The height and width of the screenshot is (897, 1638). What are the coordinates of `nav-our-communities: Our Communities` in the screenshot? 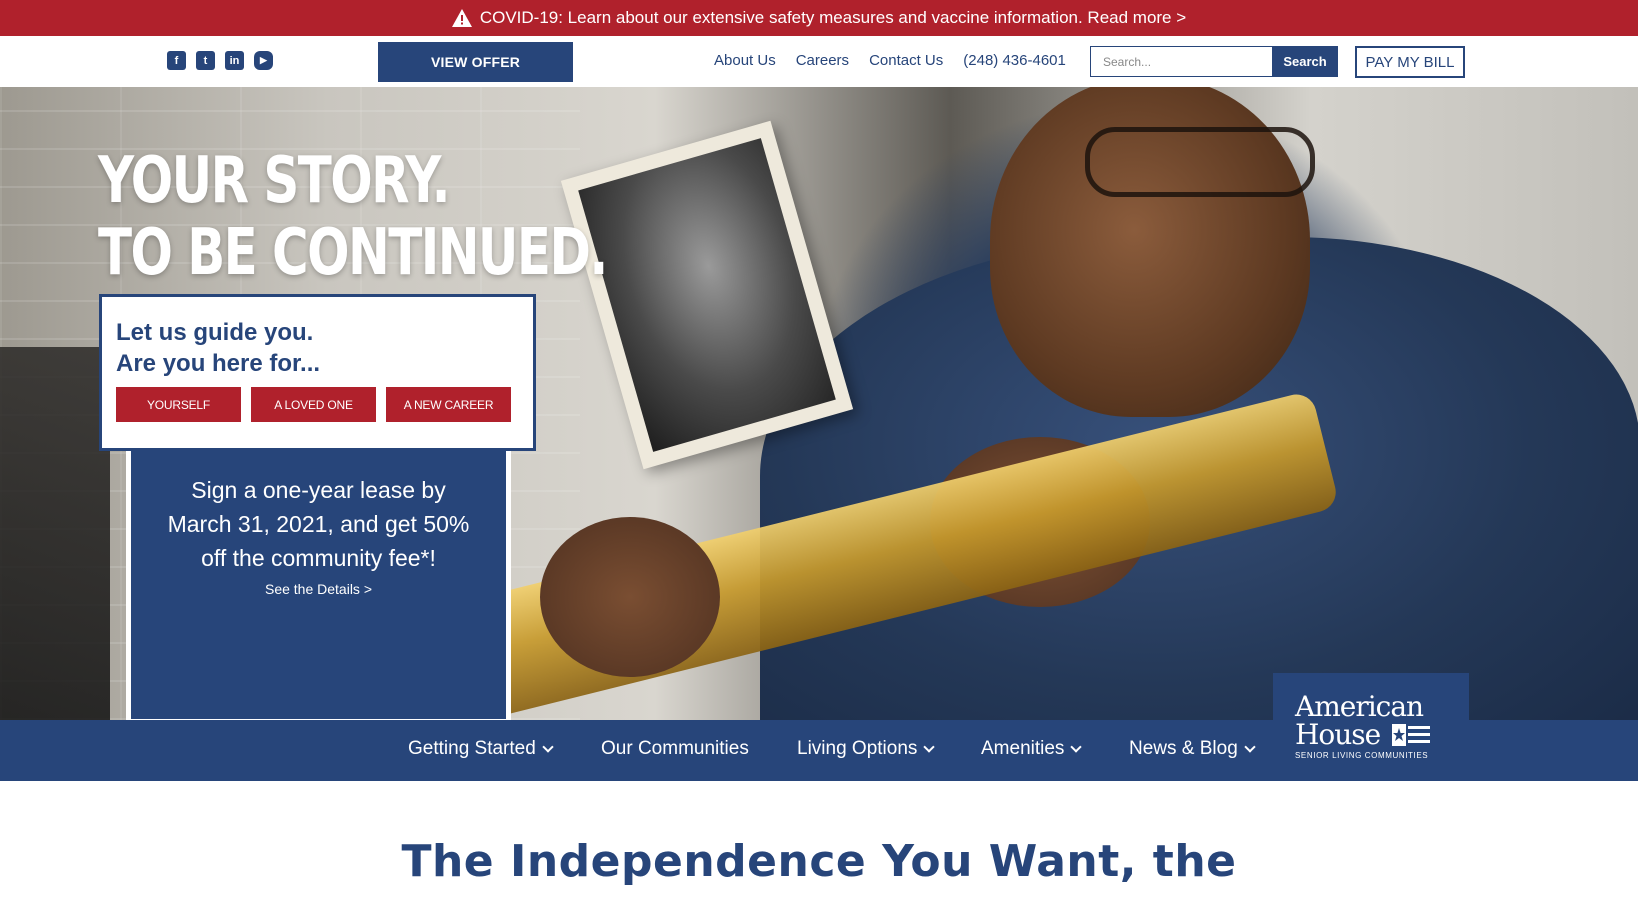 It's located at (675, 749).